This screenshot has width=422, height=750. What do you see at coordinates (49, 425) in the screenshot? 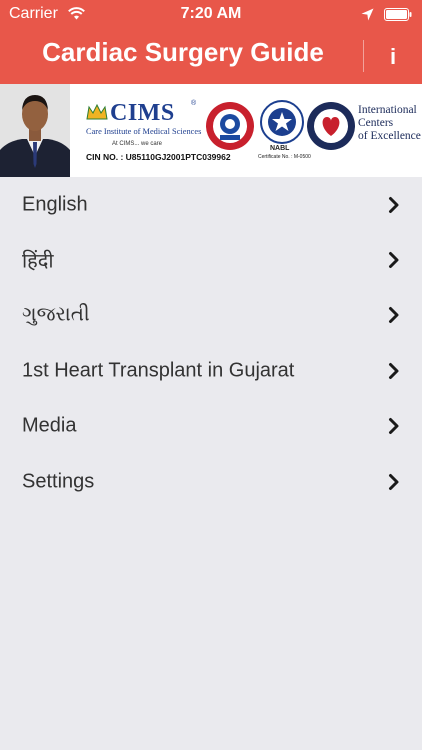
I see `menu-item-label: Media` at bounding box center [49, 425].